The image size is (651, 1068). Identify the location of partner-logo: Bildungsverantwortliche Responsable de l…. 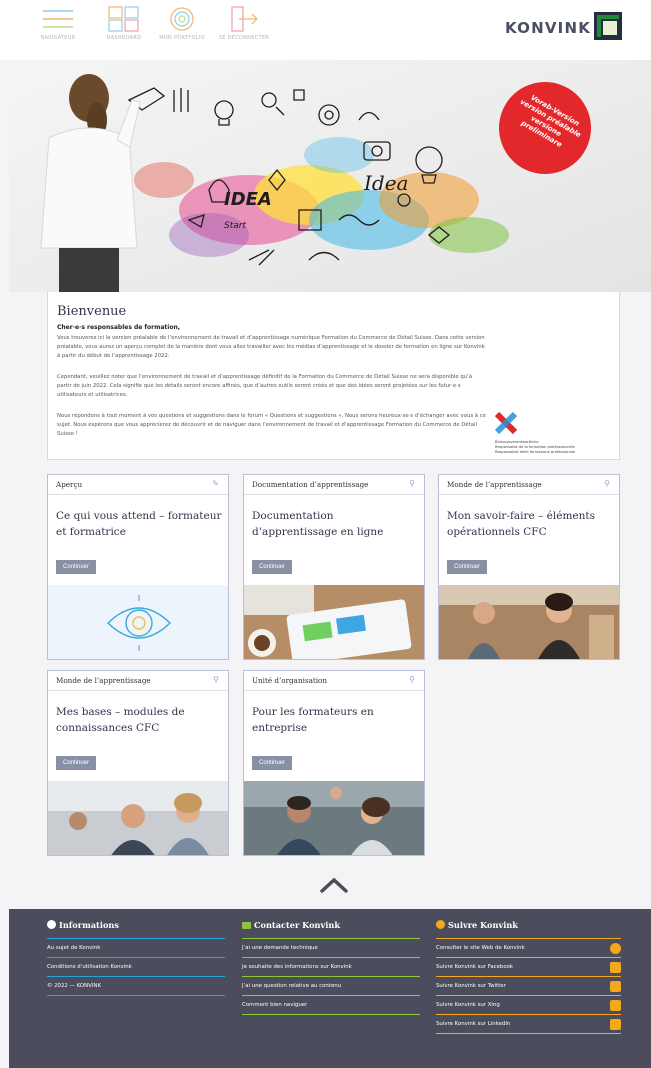
(554, 433).